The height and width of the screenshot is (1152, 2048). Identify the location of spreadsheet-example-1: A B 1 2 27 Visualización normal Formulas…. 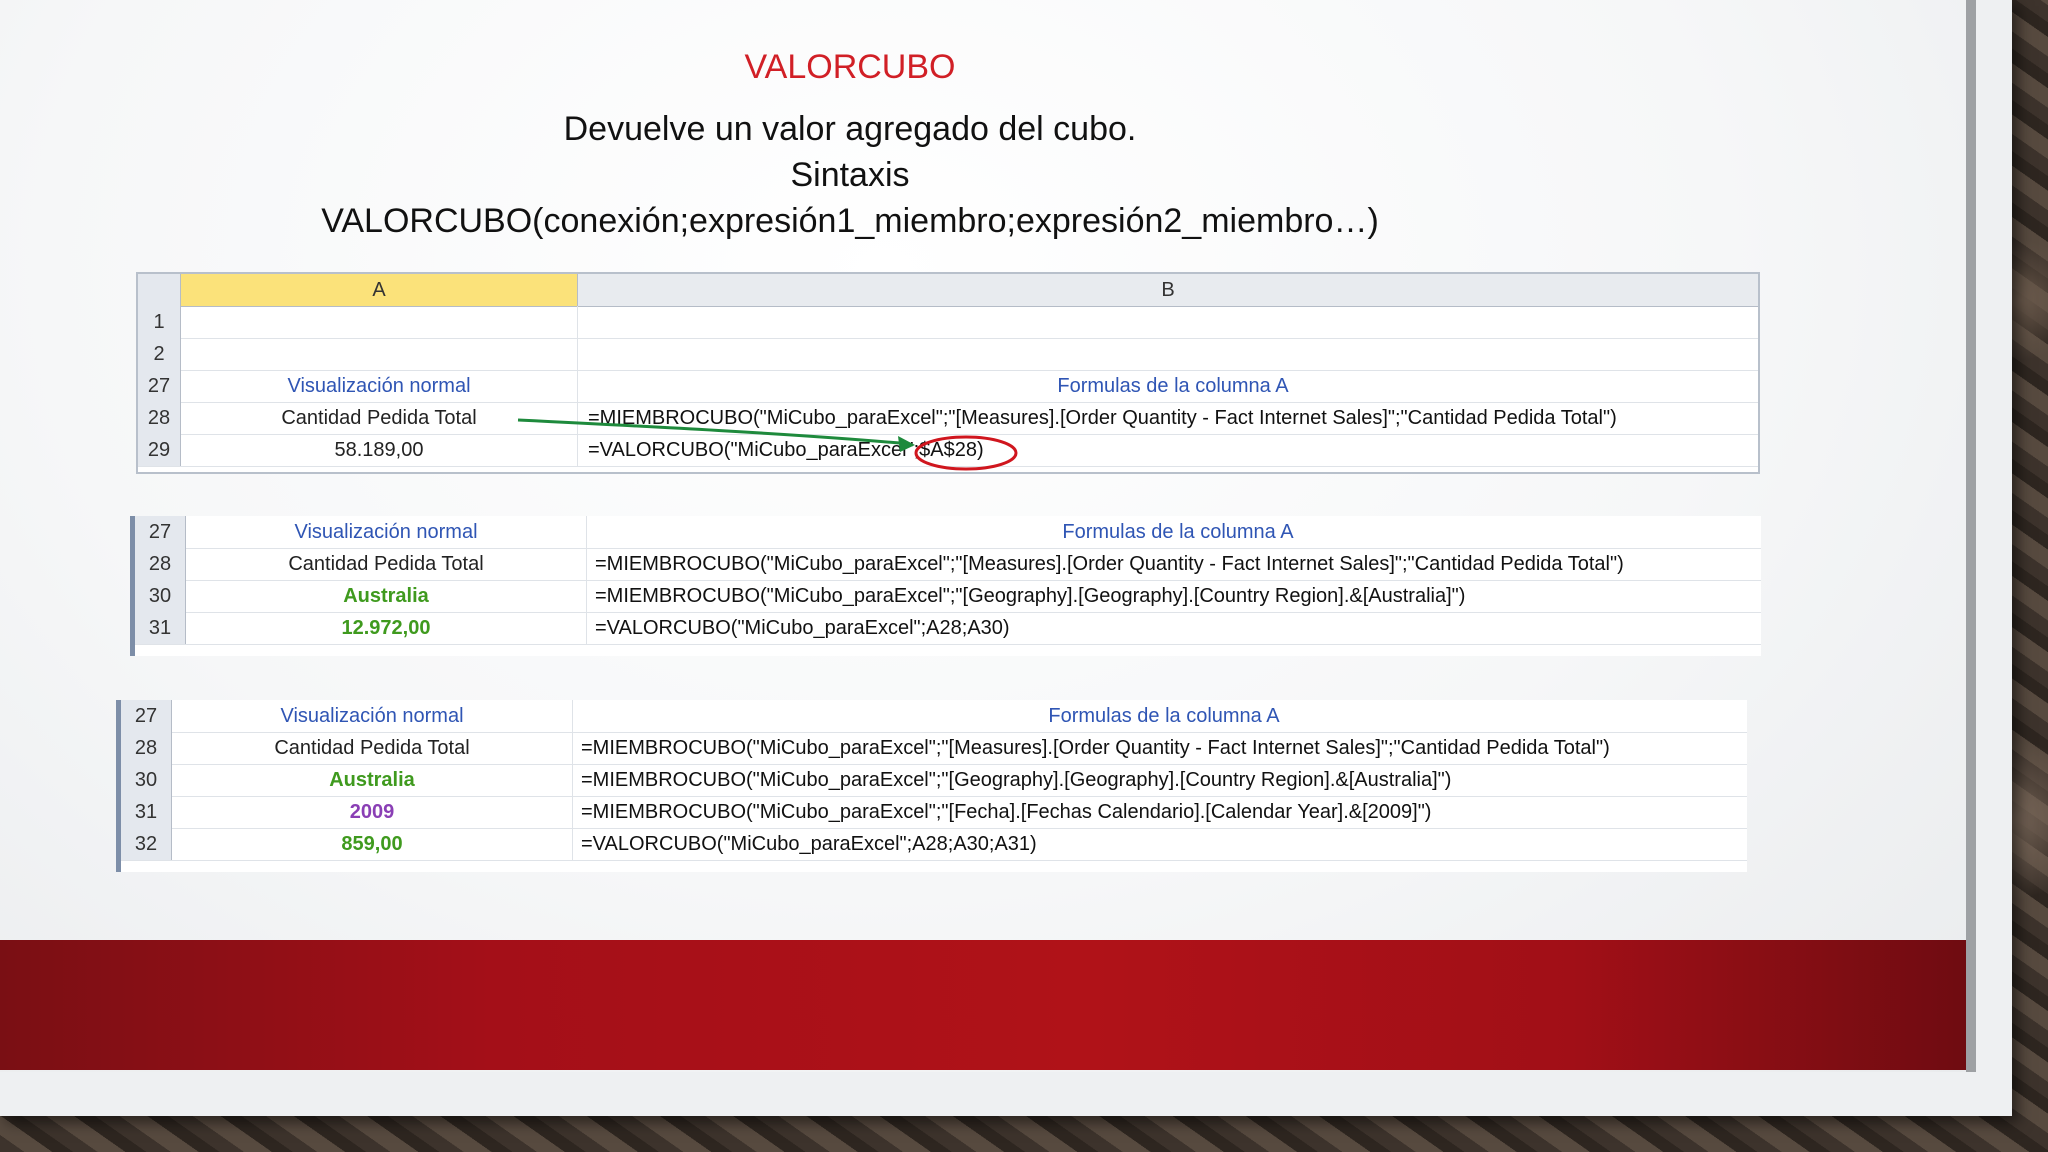
(948, 373).